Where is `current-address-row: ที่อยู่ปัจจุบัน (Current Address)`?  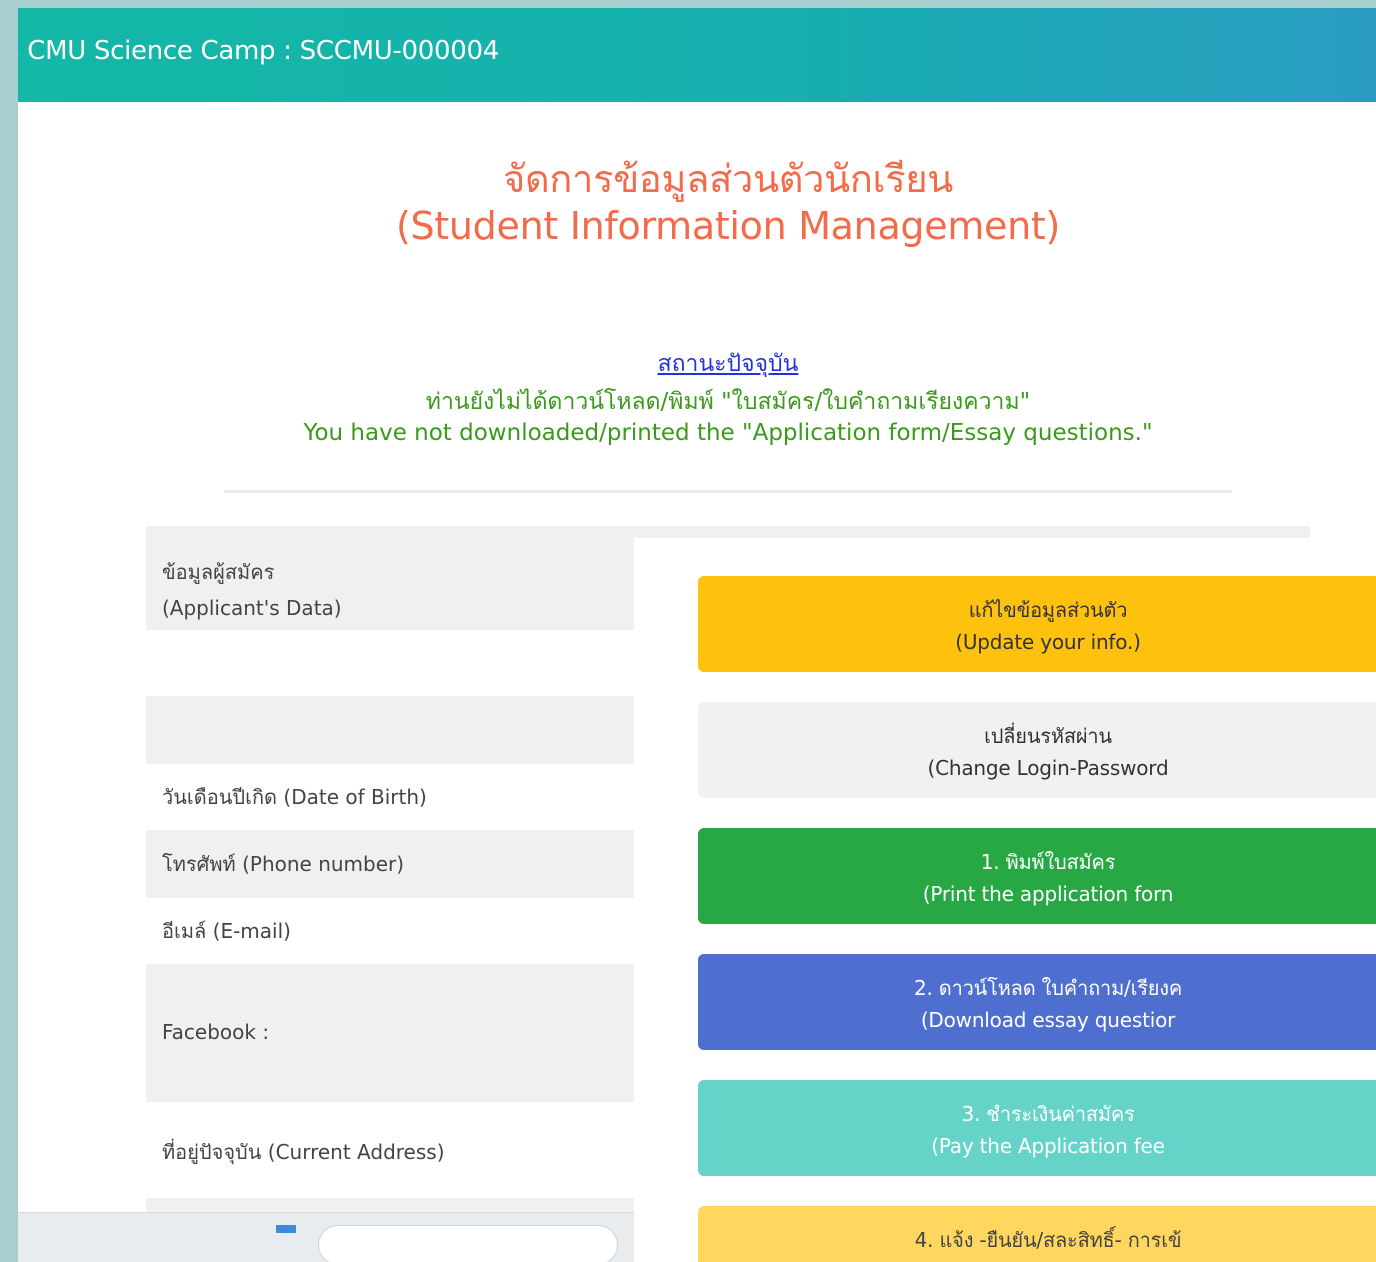
current-address-row: ที่อยู่ปัจจุบัน (Current Address) is located at coordinates (390, 1150).